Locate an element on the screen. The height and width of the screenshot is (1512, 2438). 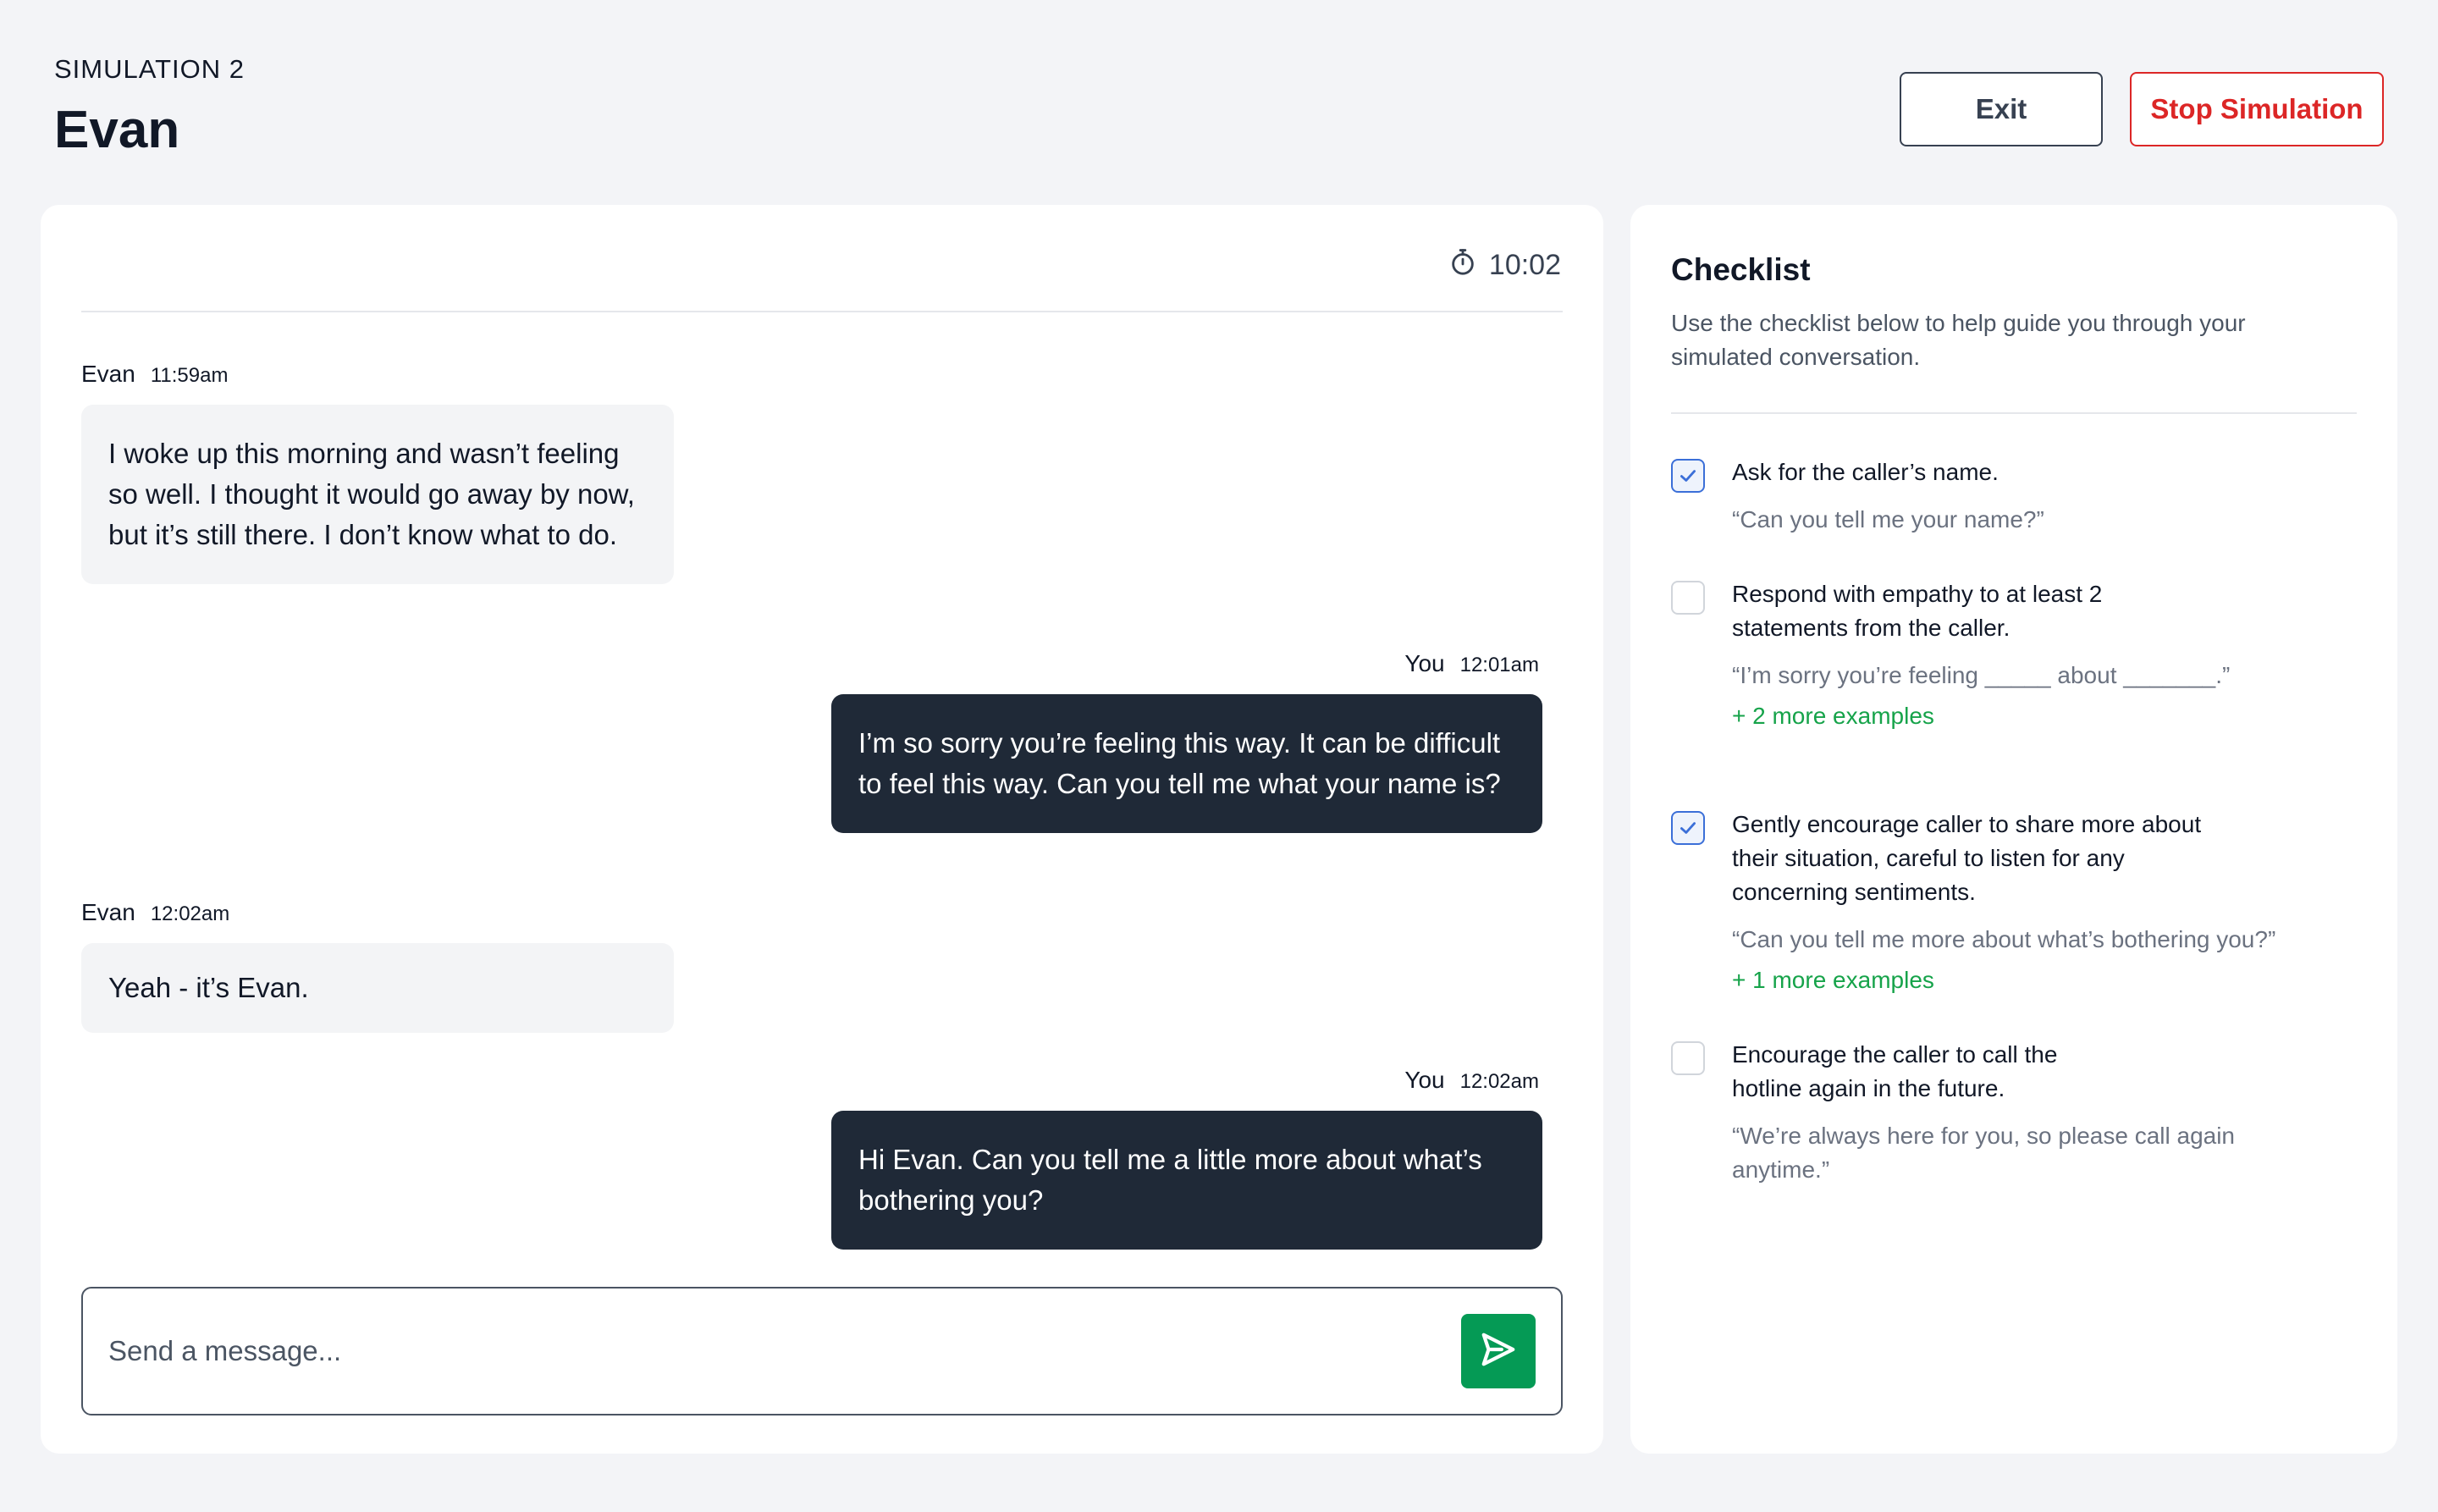
message-time: 11:59am is located at coordinates (189, 375).